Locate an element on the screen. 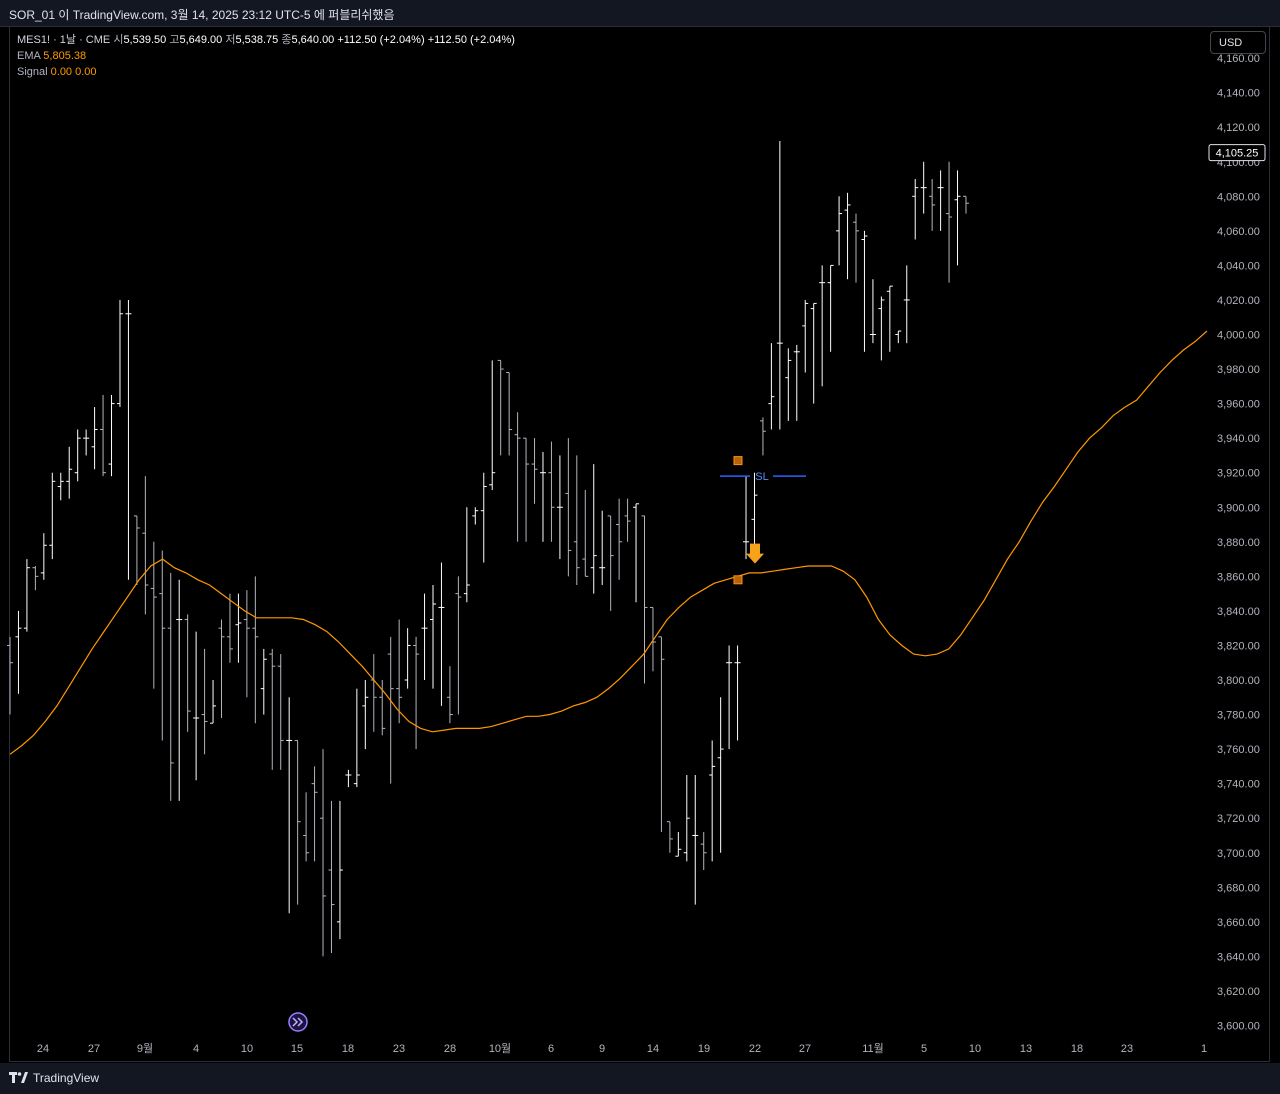  ema-row: EMA 5,805.38 is located at coordinates (266, 56).